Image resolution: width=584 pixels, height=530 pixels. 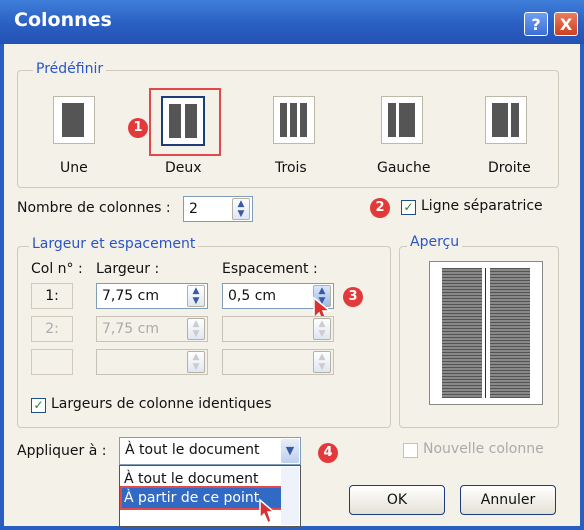 I want to click on step-badge-1: 1, so click(x=138, y=128).